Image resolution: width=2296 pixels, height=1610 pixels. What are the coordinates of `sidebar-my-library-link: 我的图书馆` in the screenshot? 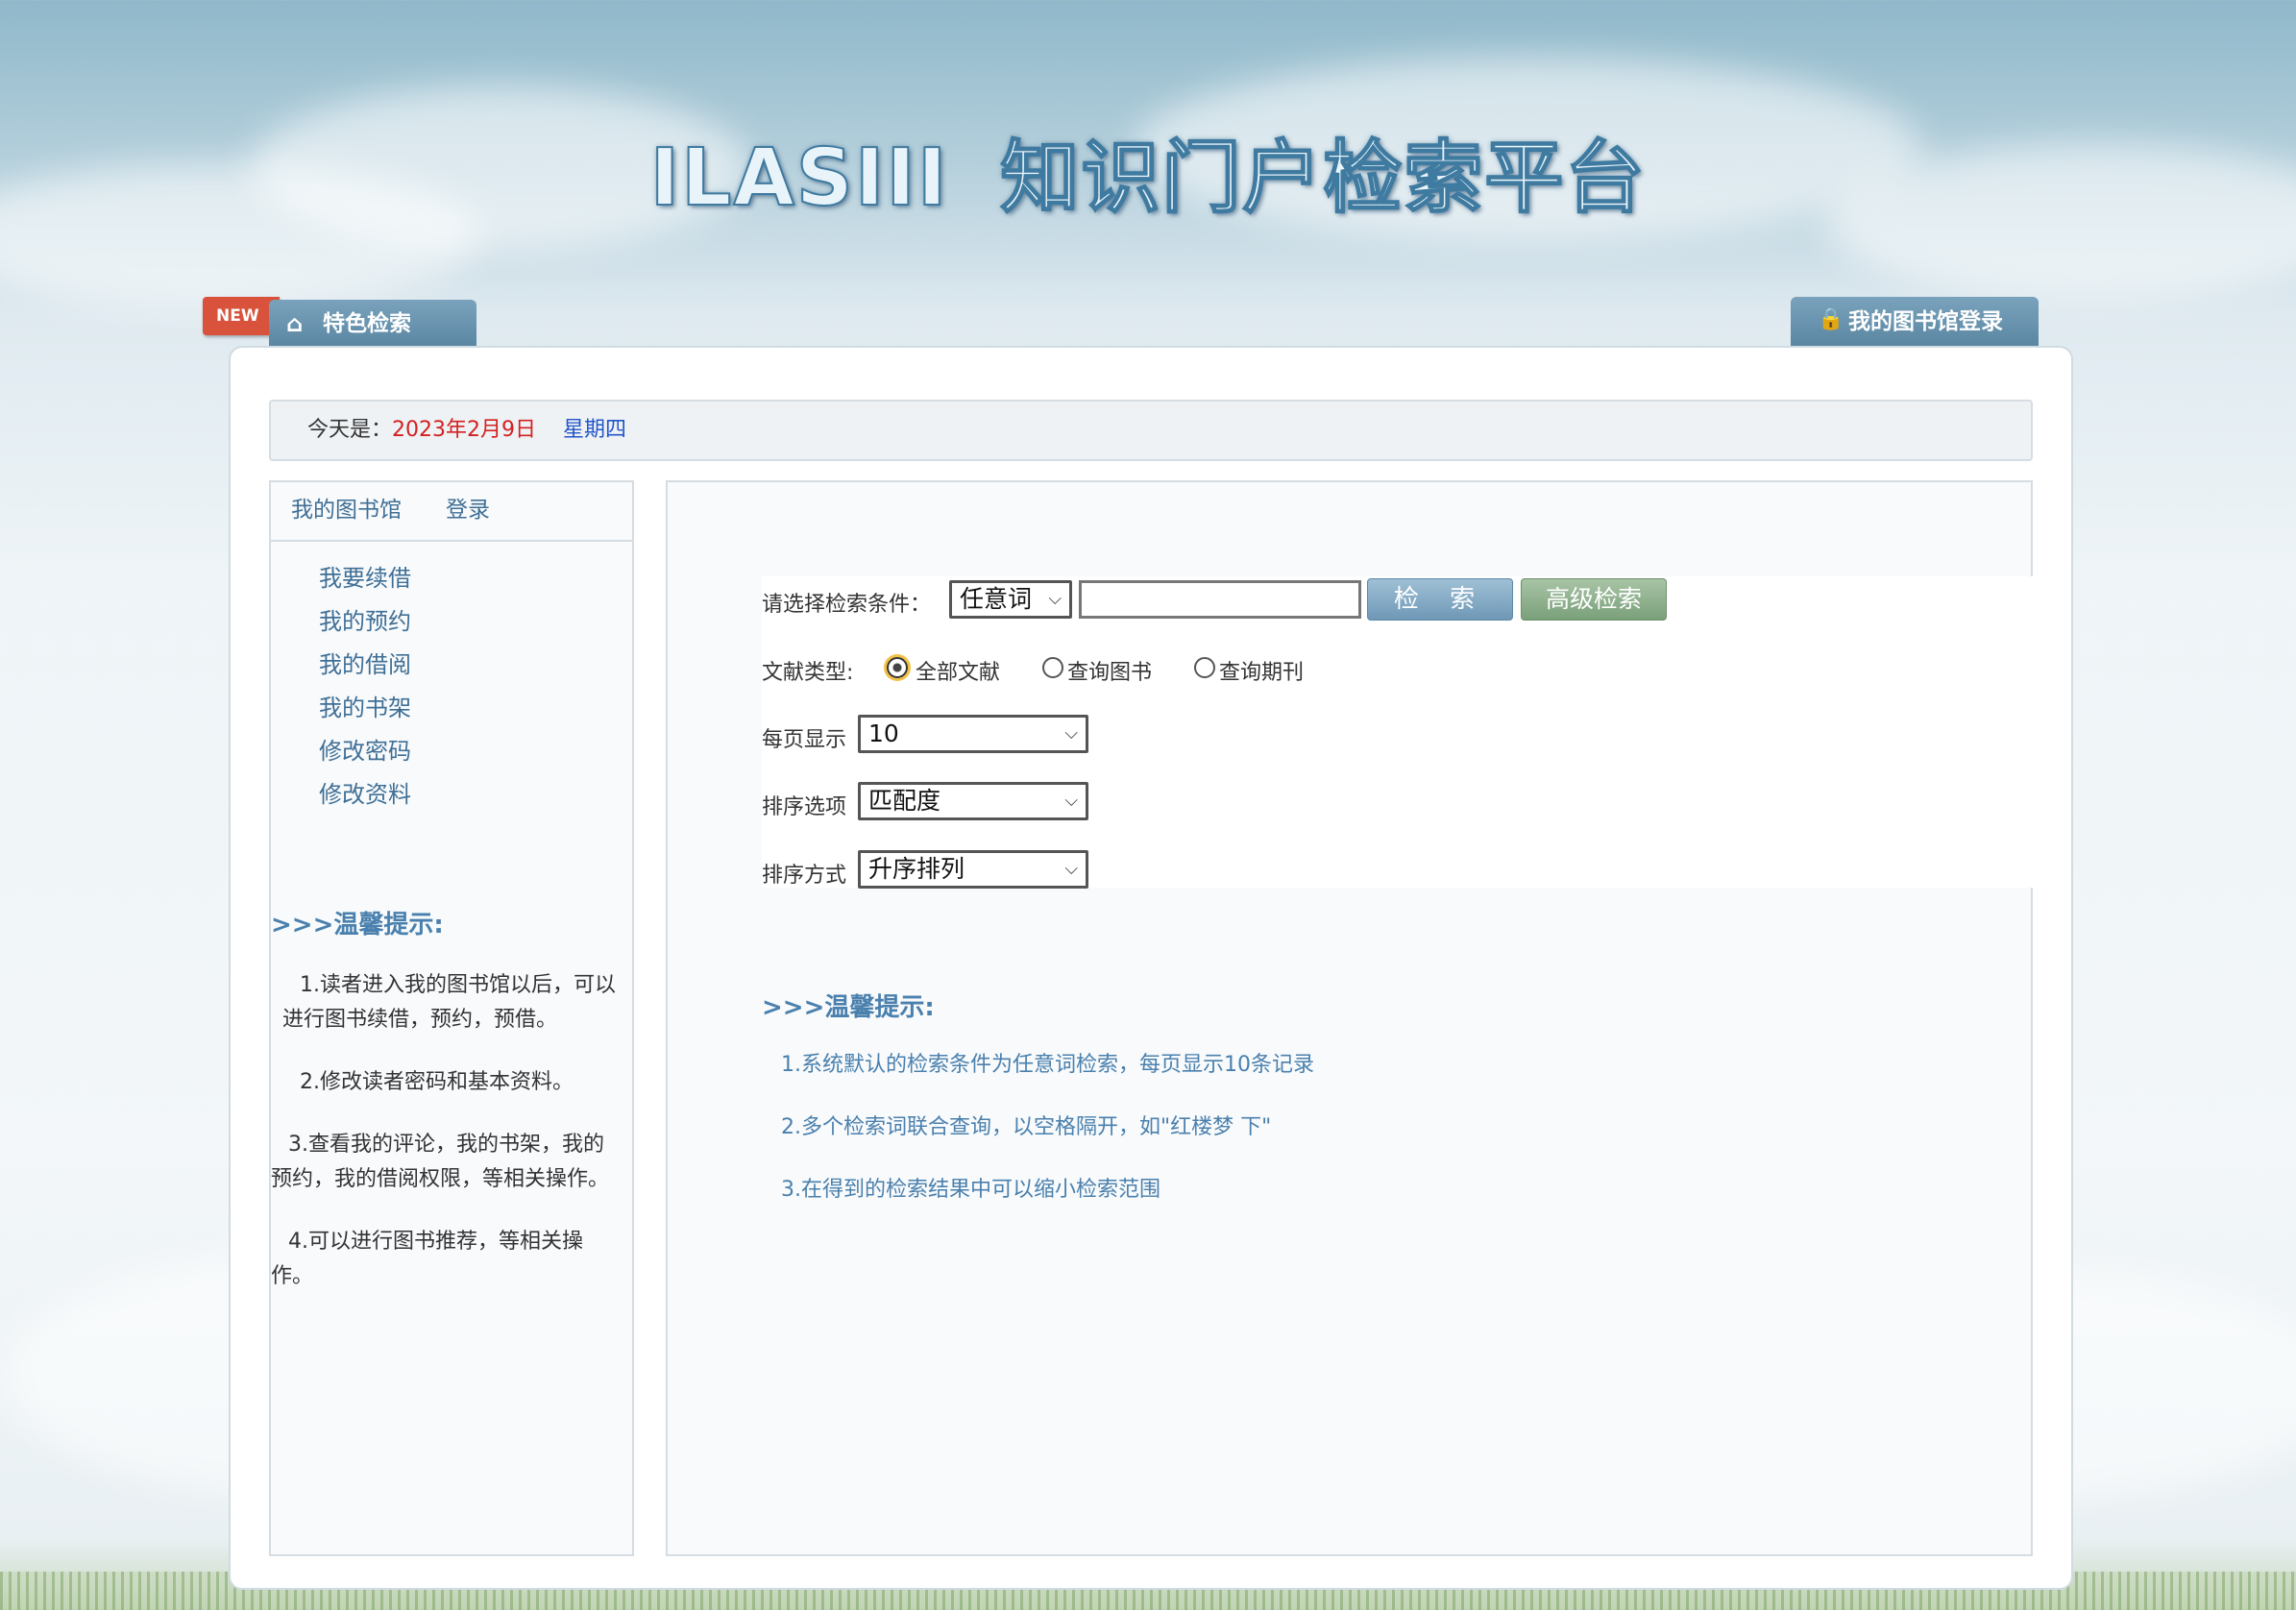 It's located at (346, 510).